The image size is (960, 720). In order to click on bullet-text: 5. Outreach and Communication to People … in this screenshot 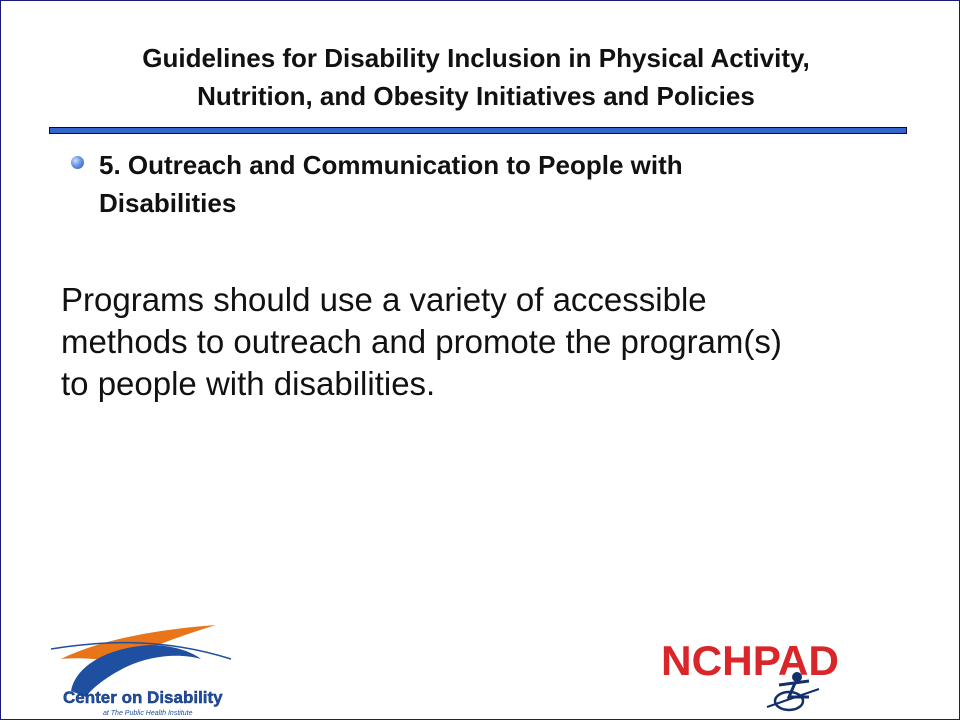, I will do `click(479, 184)`.